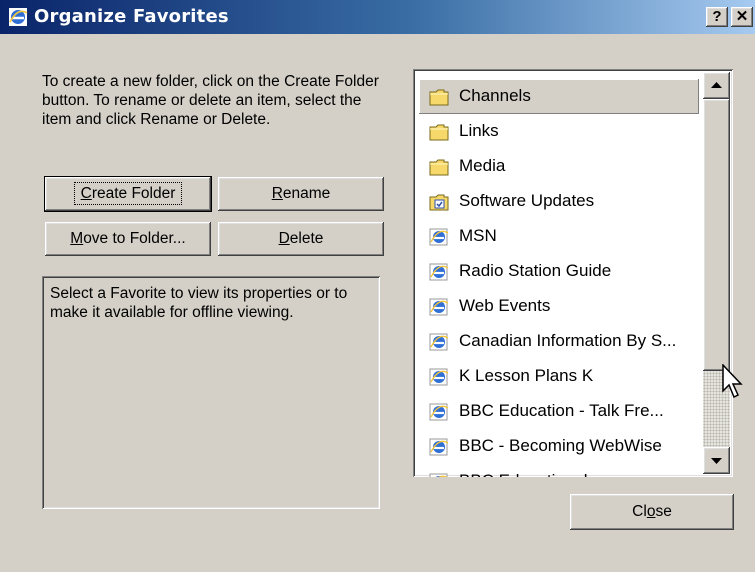  Describe the element at coordinates (439, 202) in the screenshot. I see `special-folder-icon` at that location.